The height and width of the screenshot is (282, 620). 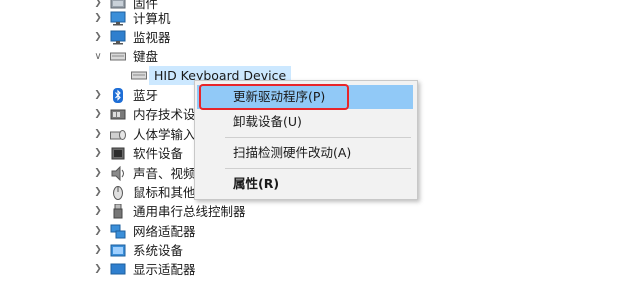 What do you see at coordinates (164, 192) in the screenshot?
I see `tree-item-label: 鼠标和其他` at bounding box center [164, 192].